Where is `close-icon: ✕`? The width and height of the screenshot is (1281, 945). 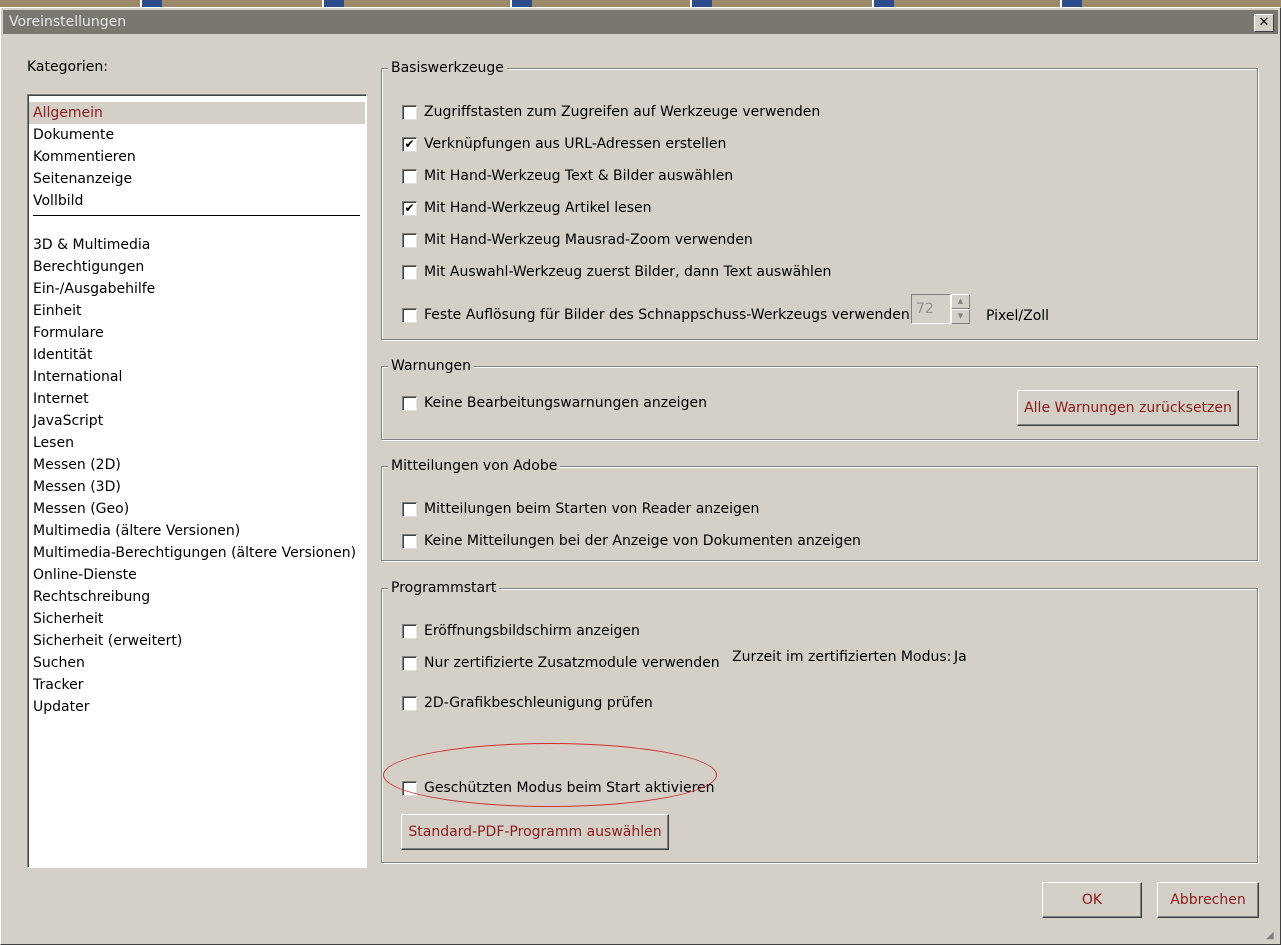 close-icon: ✕ is located at coordinates (1264, 22).